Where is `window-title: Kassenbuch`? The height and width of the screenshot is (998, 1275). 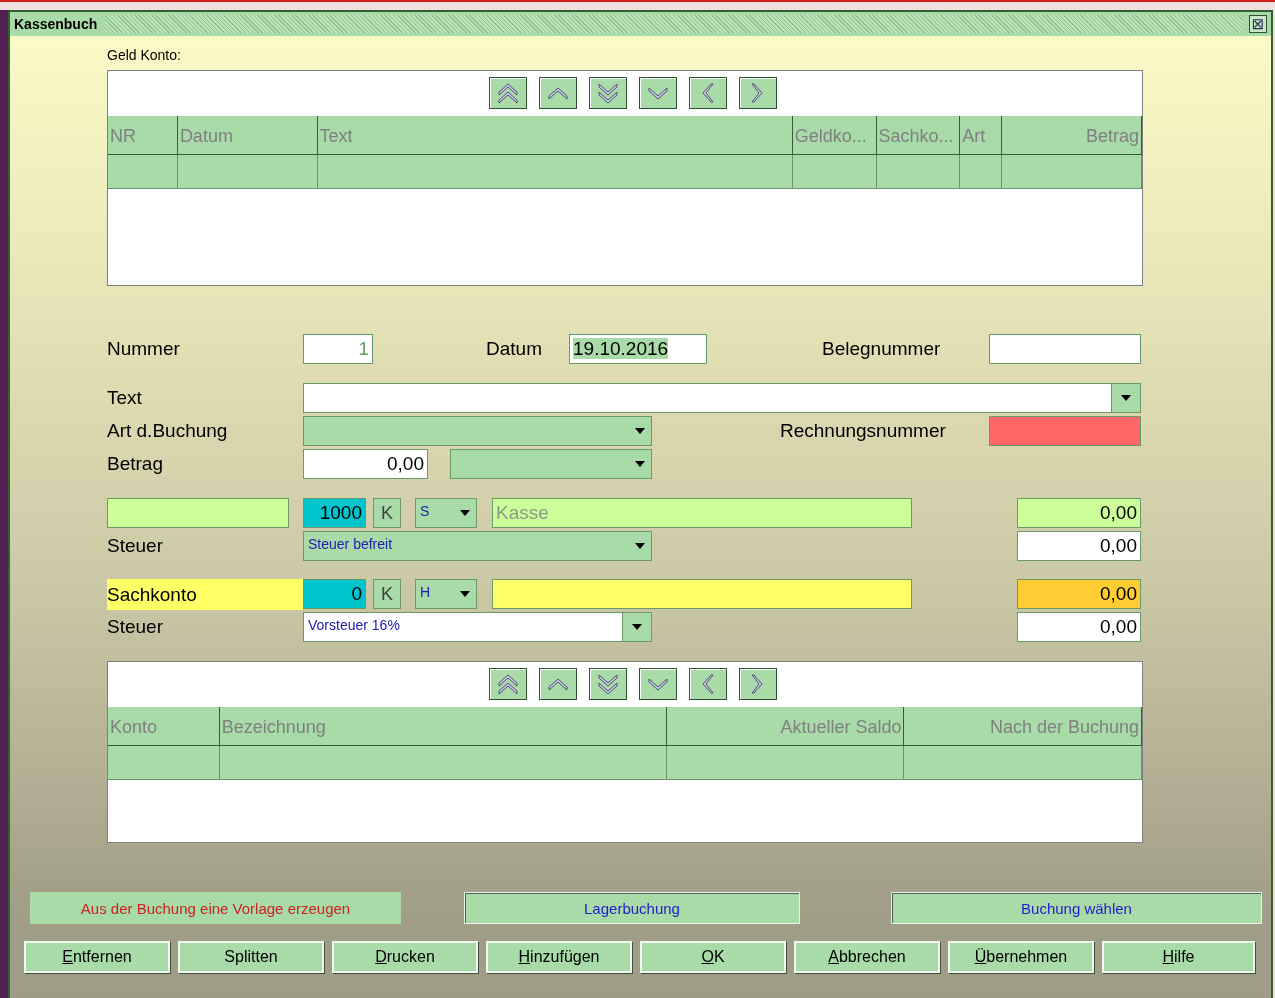 window-title: Kassenbuch is located at coordinates (56, 24).